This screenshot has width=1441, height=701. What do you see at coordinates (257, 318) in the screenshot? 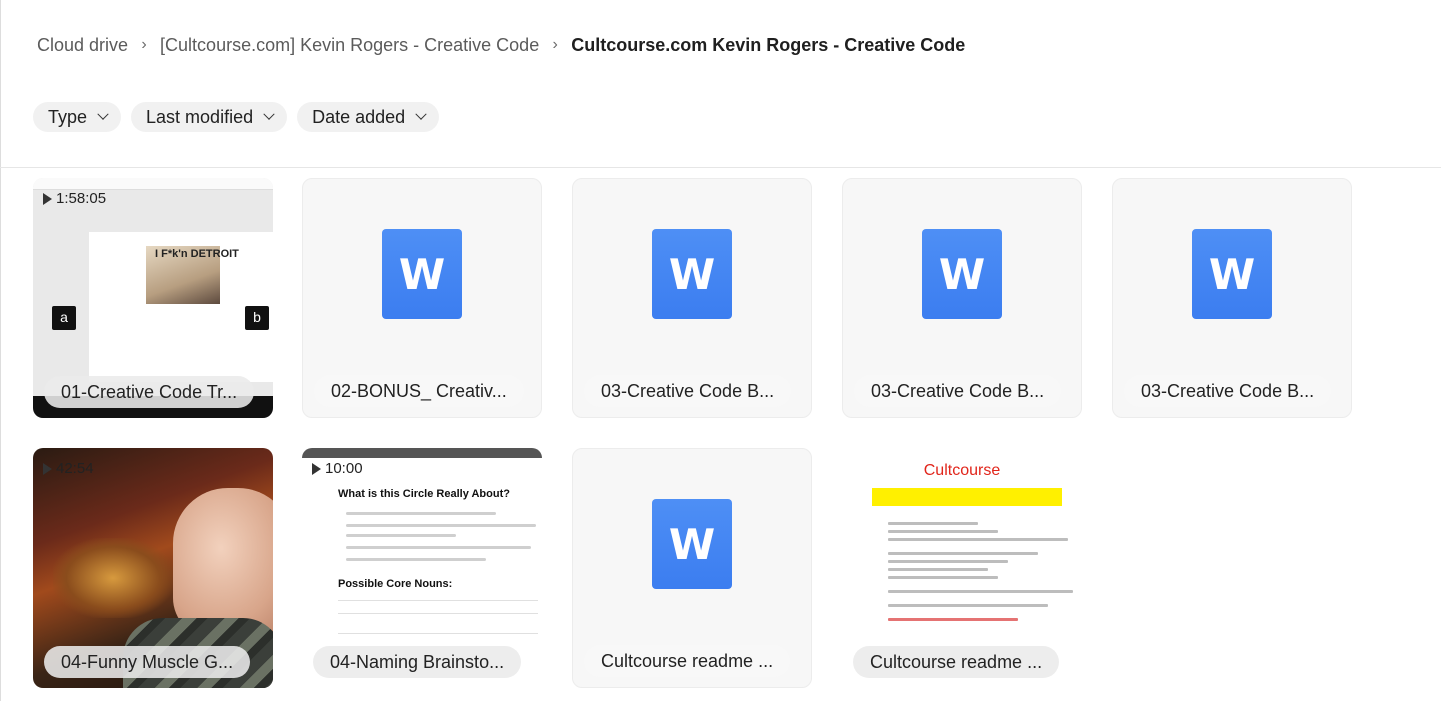
I see `avatar: b` at bounding box center [257, 318].